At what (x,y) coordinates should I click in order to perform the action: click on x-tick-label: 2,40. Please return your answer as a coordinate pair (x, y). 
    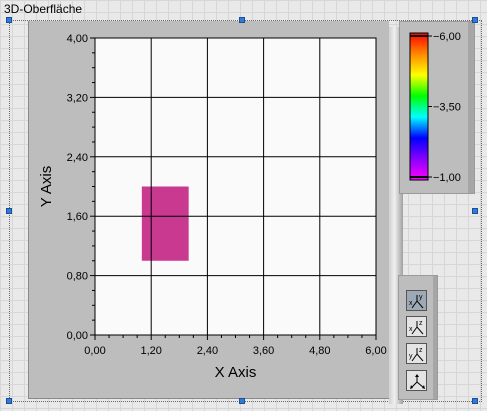
    Looking at the image, I should click on (207, 351).